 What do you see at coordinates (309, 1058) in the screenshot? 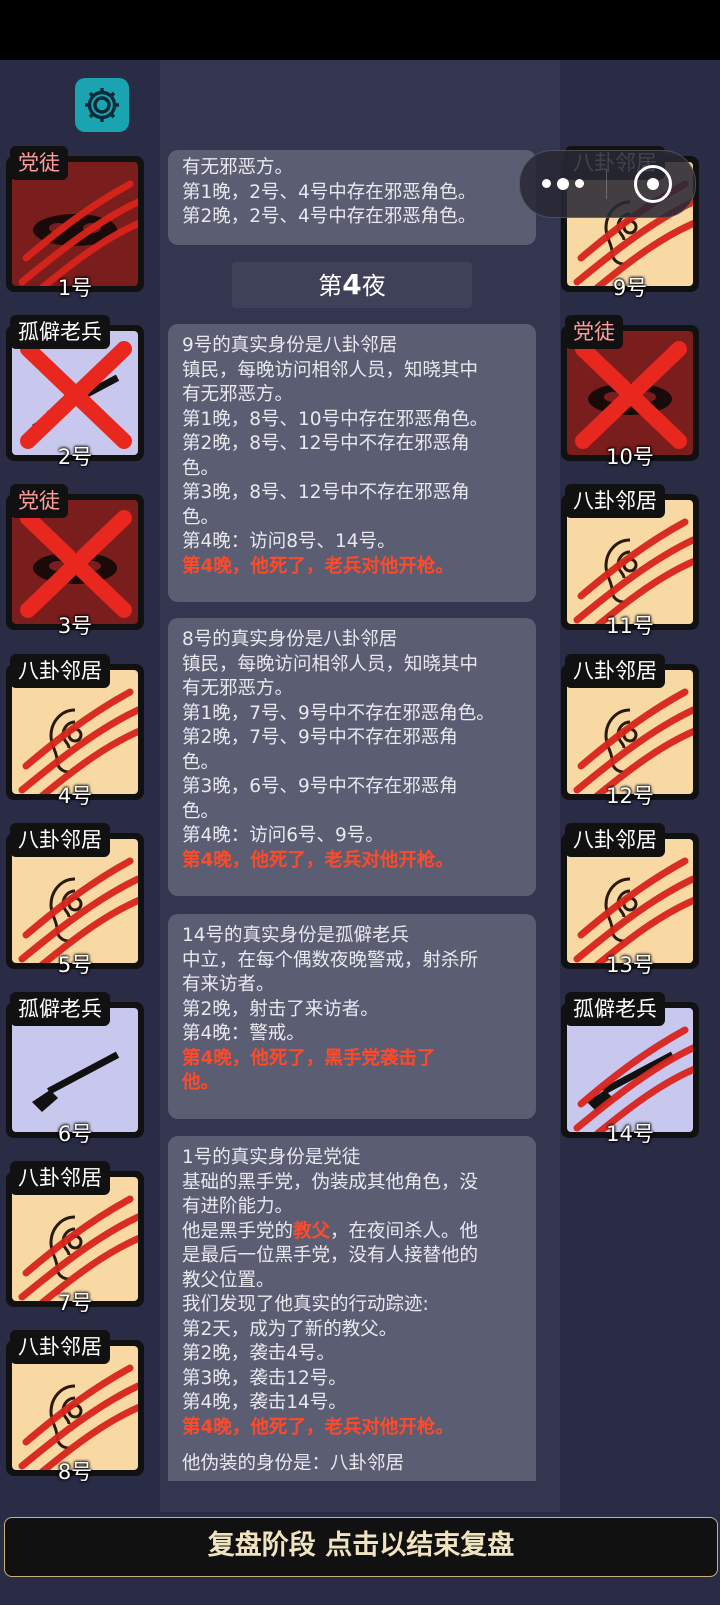
I see `death-line: 第4晚，他死了，黑手党袭击了` at bounding box center [309, 1058].